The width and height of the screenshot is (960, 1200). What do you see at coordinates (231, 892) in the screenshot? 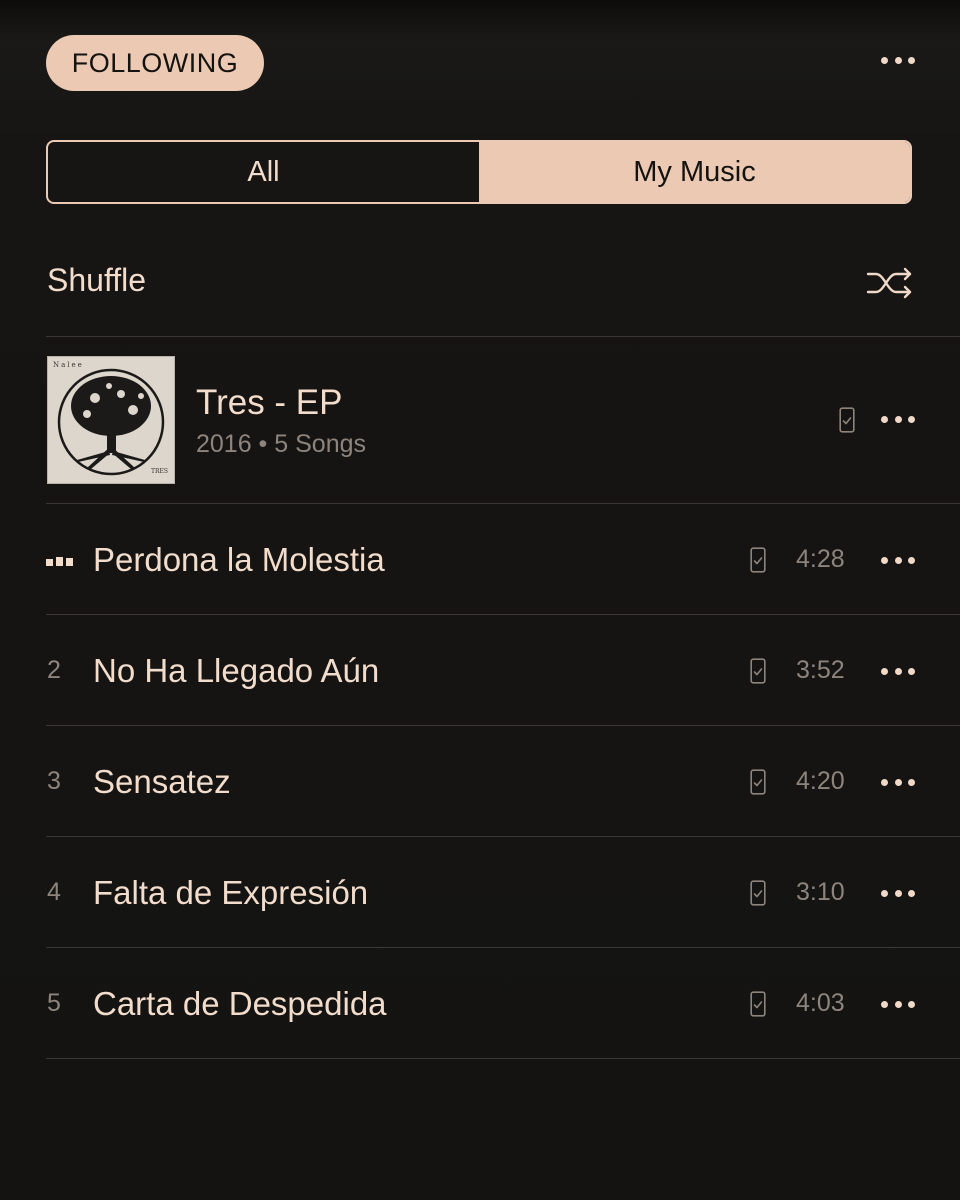
I see `track-title: Falta de Expresión` at bounding box center [231, 892].